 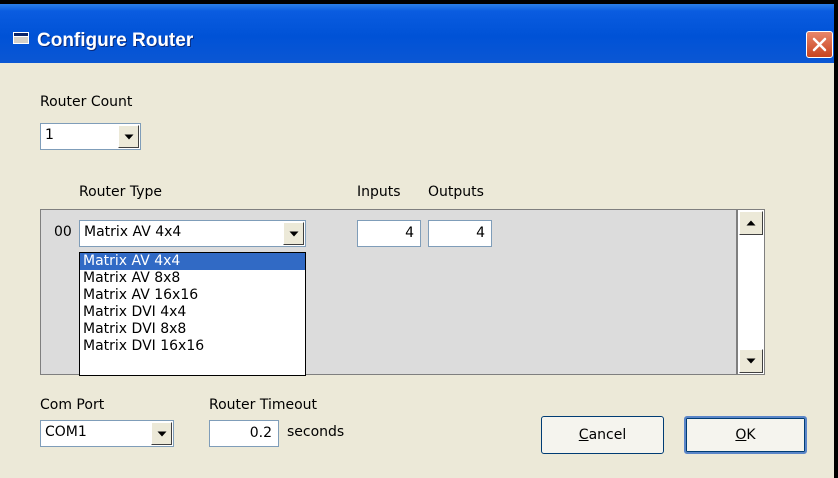 I want to click on router-type-option: Matrix AV 16x16, so click(x=192, y=295).